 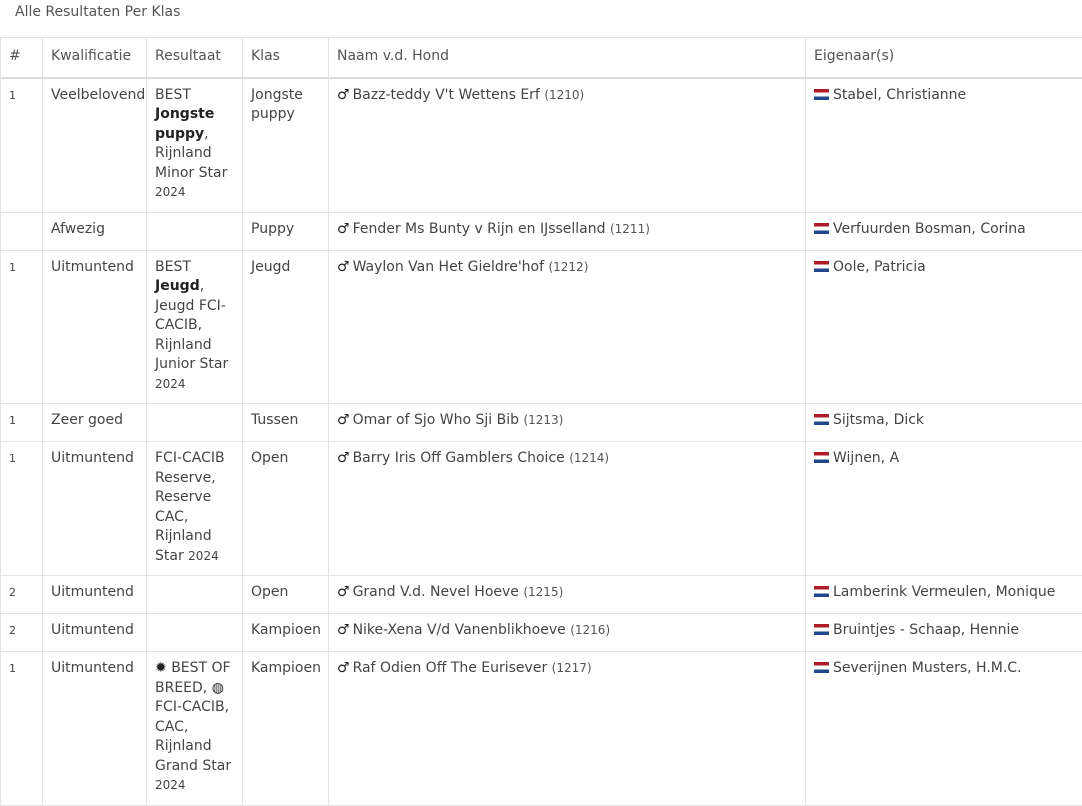 I want to click on dog-cell: ♂Barry Iris Off Gamblers Choice (1214), so click(x=567, y=509).